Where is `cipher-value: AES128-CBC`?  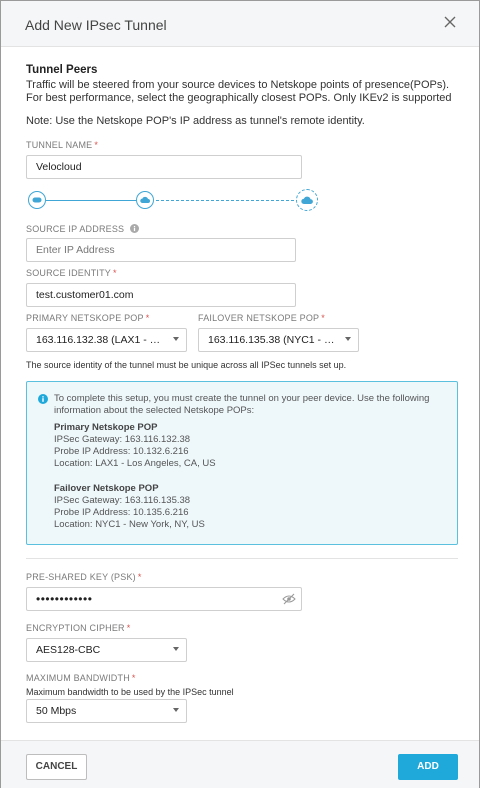 cipher-value: AES128-CBC is located at coordinates (106, 650).